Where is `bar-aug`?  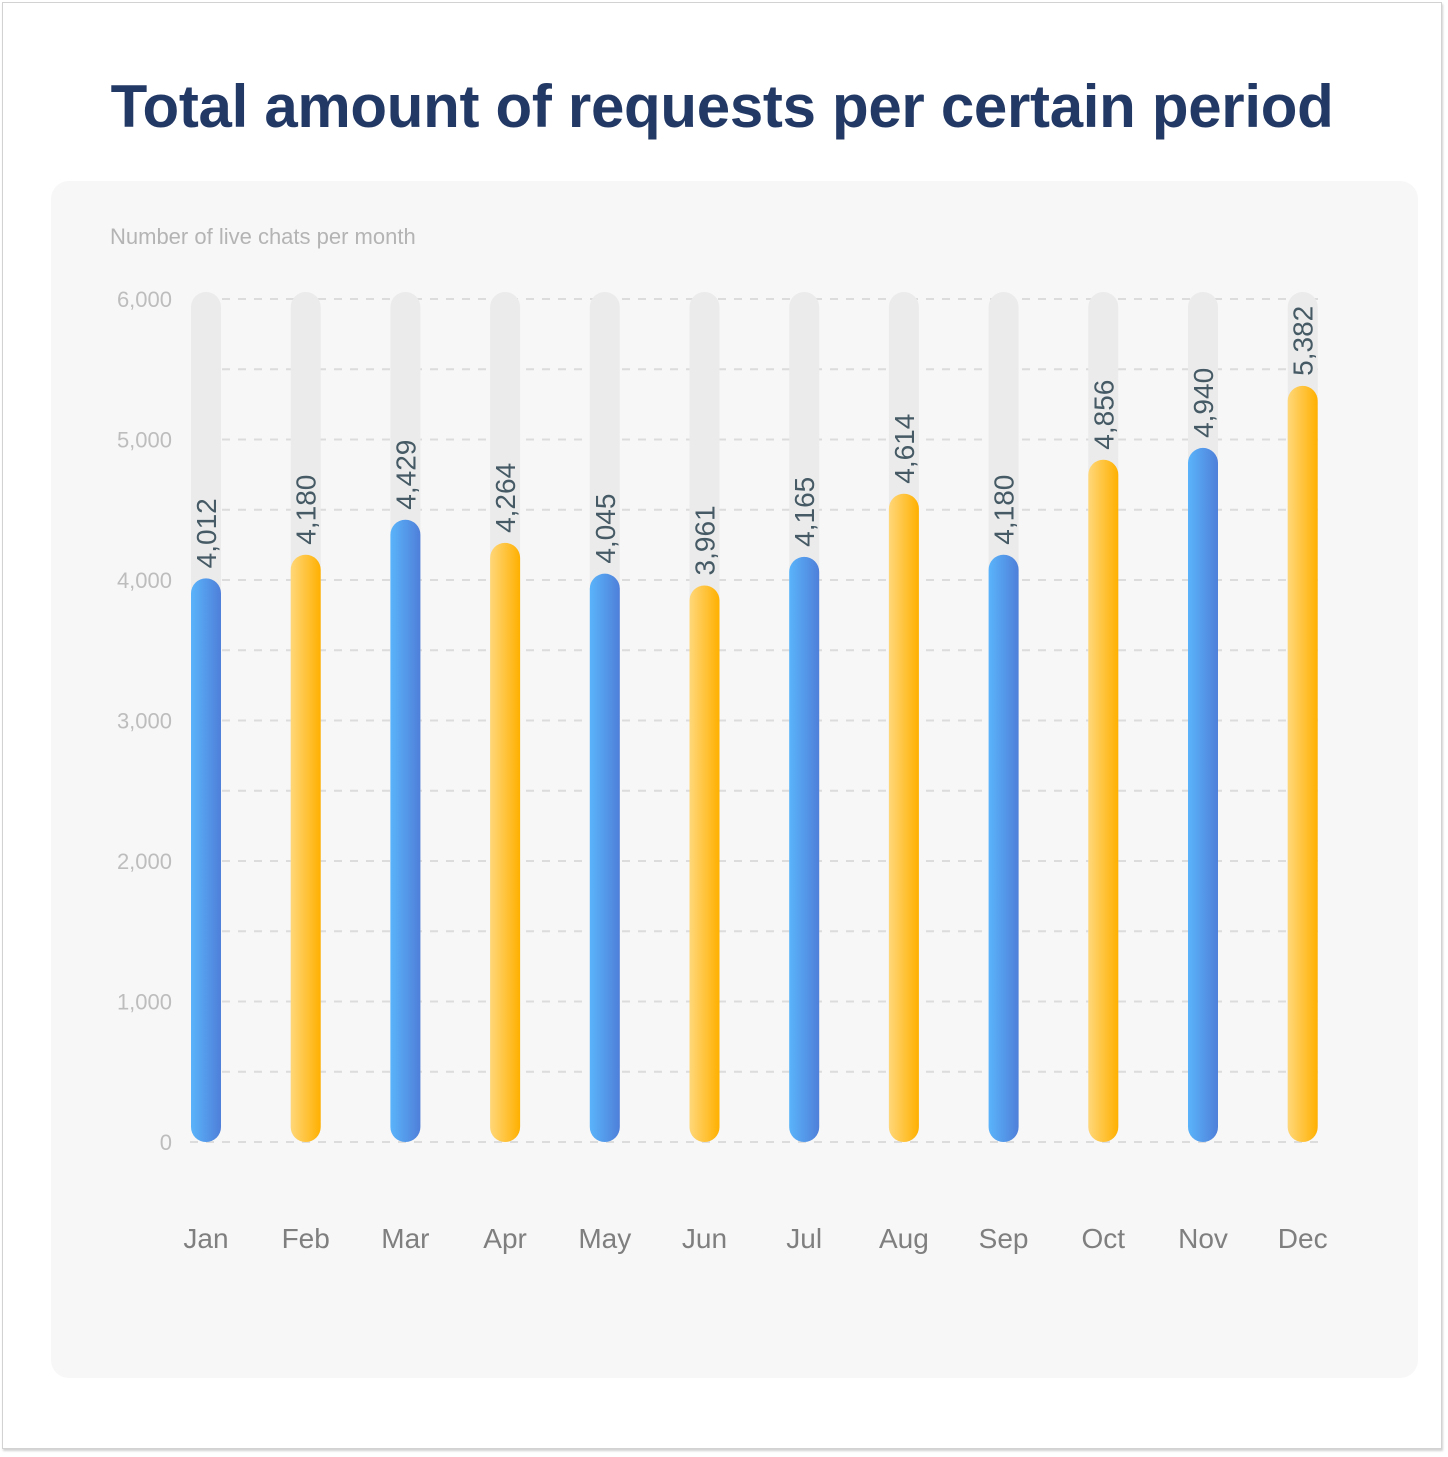 bar-aug is located at coordinates (903, 817).